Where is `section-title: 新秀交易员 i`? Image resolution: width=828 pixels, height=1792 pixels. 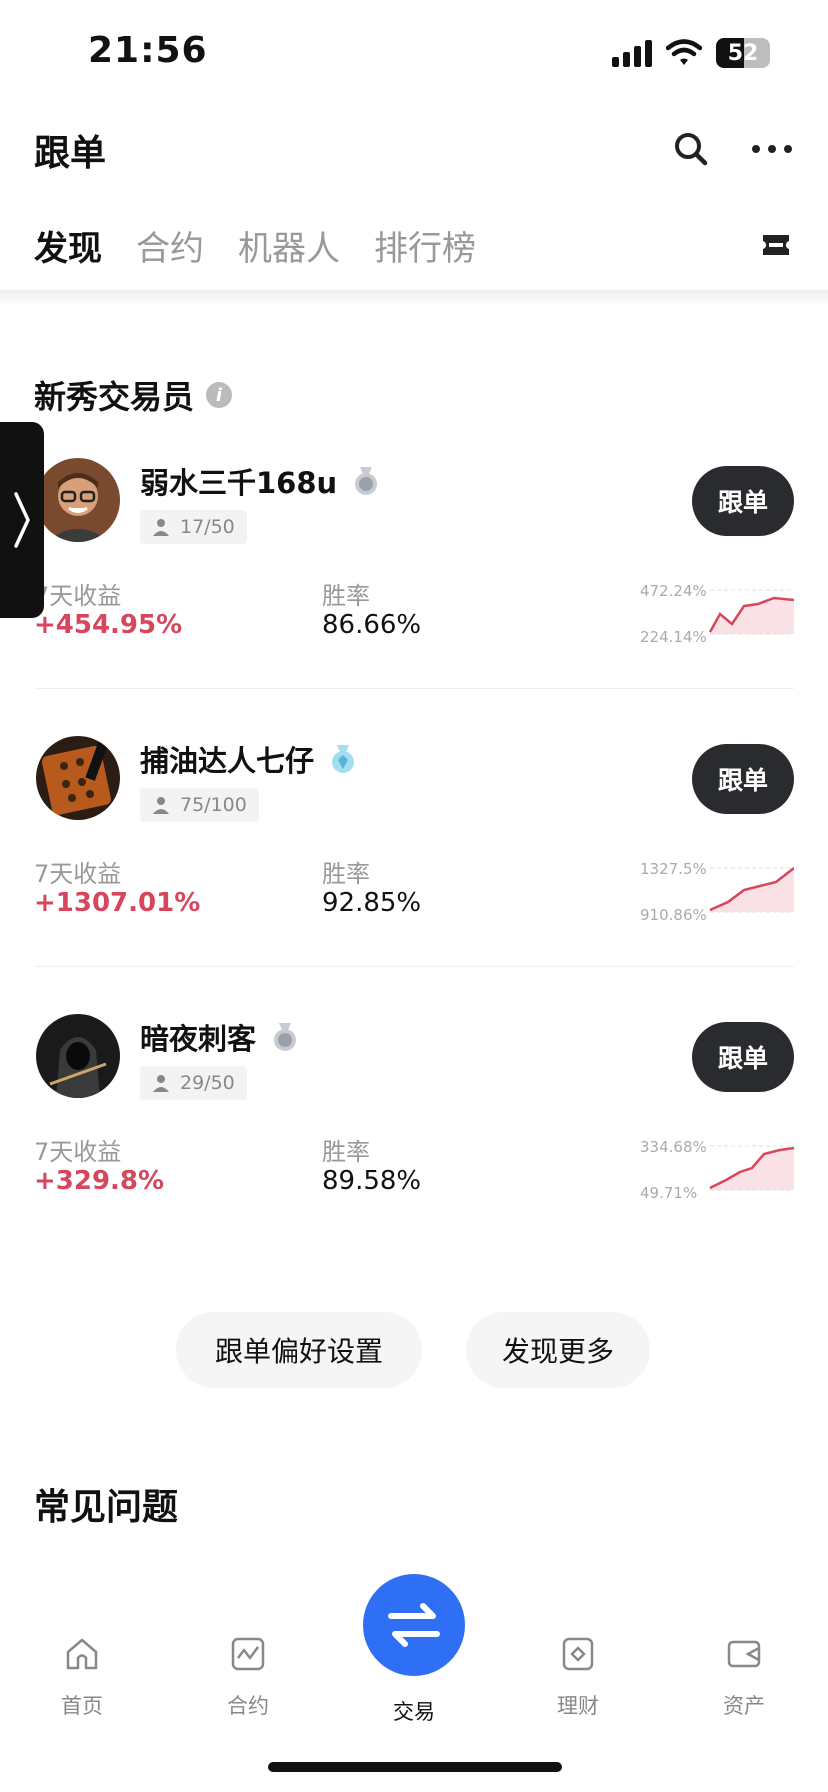 section-title: 新秀交易员 i is located at coordinates (133, 395).